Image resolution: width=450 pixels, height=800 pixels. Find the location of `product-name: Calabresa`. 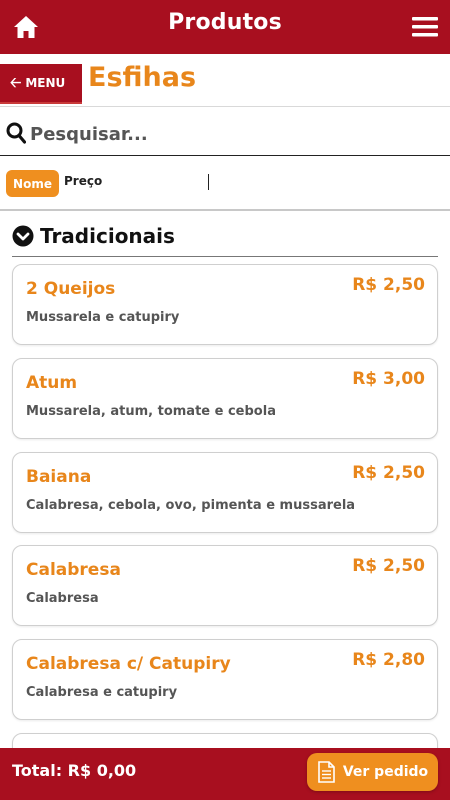

product-name: Calabresa is located at coordinates (73, 570).